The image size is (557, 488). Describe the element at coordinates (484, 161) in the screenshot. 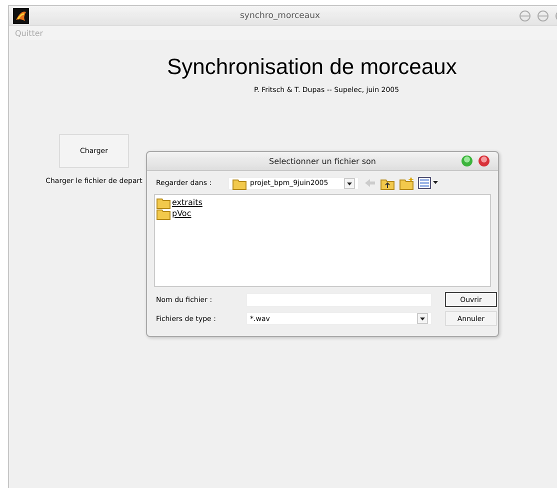

I see `close-icon` at that location.